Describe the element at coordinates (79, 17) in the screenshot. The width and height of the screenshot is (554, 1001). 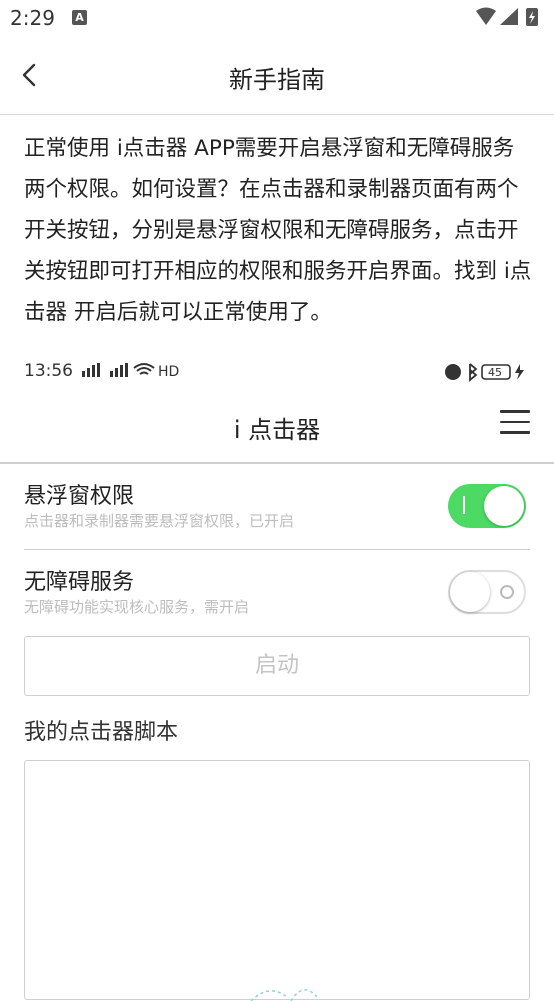
I see `notification-icon: A` at that location.